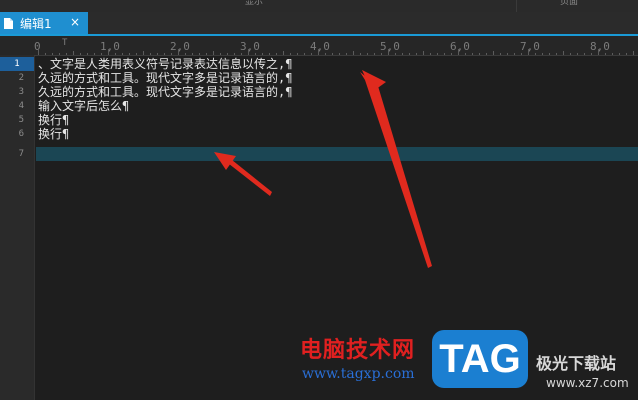 The height and width of the screenshot is (400, 638). I want to click on watermark-url: www.tagxp.com, so click(358, 374).